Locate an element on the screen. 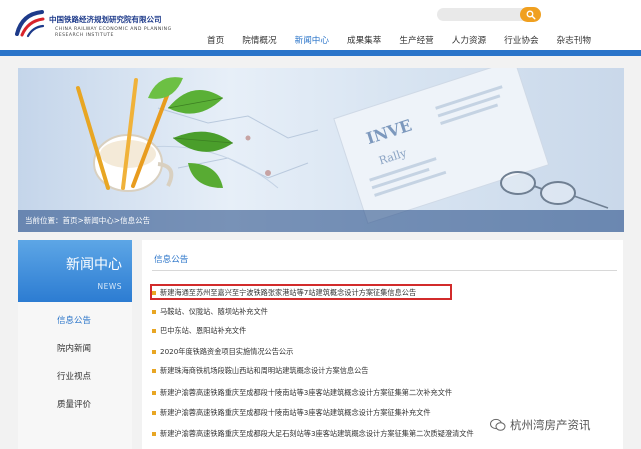 The image size is (641, 449). section-title: 信息公告 is located at coordinates (171, 260).